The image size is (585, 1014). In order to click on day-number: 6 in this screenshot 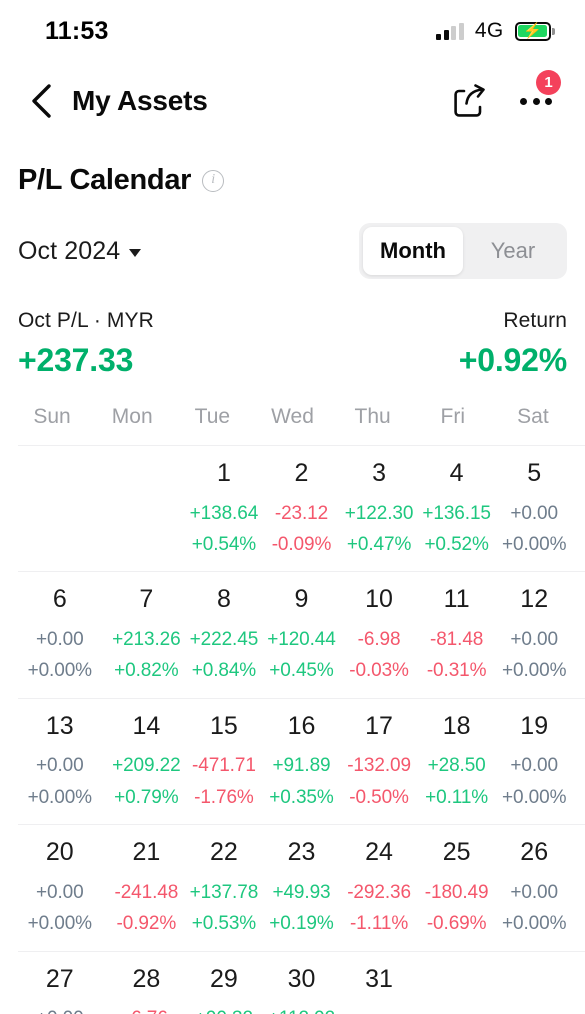, I will do `click(59, 599)`.